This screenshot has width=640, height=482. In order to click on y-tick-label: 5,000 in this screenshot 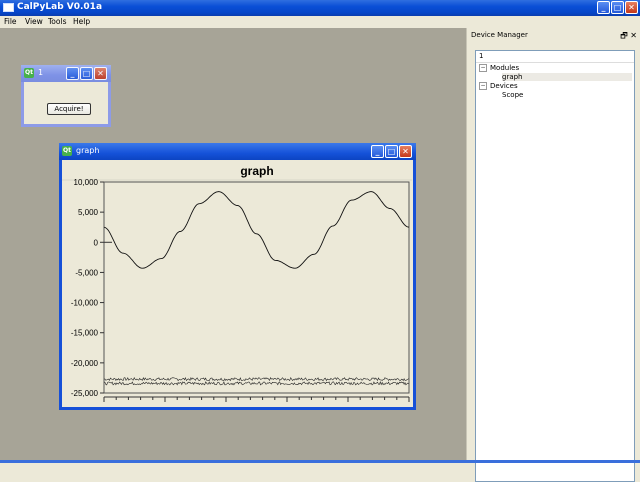, I will do `click(88, 212)`.